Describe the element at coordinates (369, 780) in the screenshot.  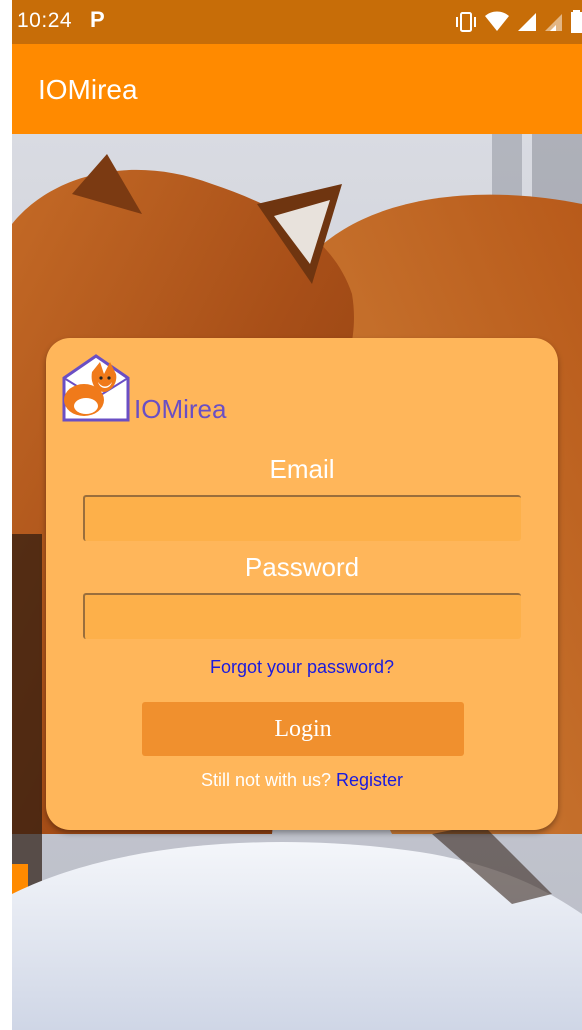
I see `register-link: Register` at that location.